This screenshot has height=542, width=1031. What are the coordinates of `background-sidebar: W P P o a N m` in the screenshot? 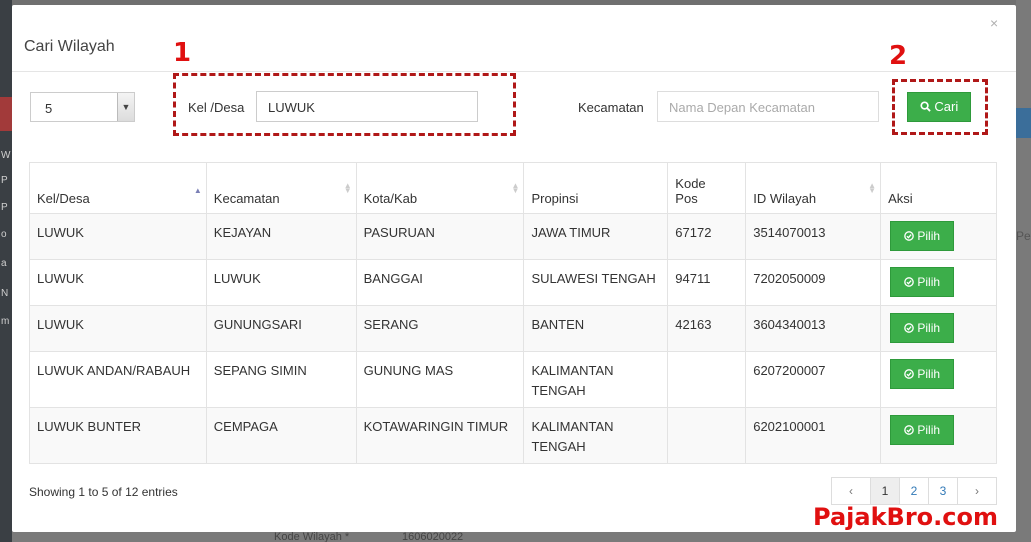 It's located at (6, 271).